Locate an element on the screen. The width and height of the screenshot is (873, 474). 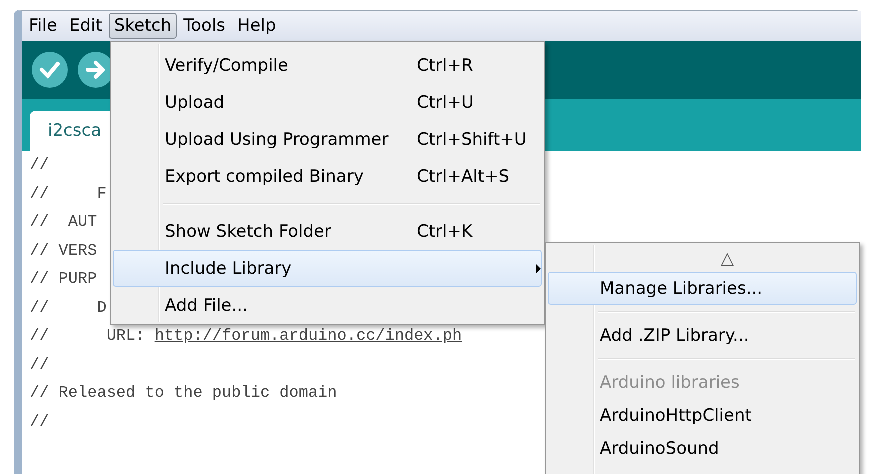
menu-item: Sketch is located at coordinates (143, 26).